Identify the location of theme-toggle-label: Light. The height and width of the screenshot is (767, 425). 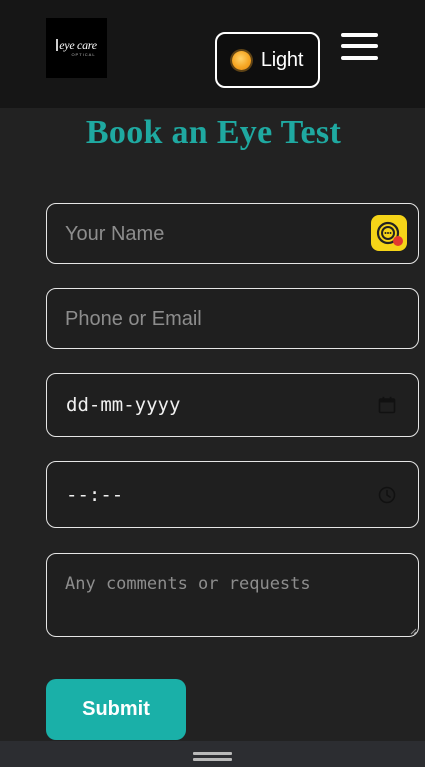
(282, 59).